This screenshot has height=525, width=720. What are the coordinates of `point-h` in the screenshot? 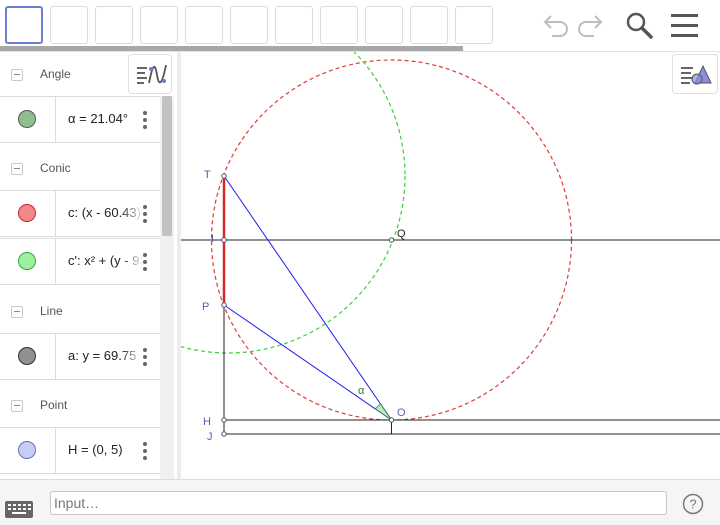 It's located at (224, 420).